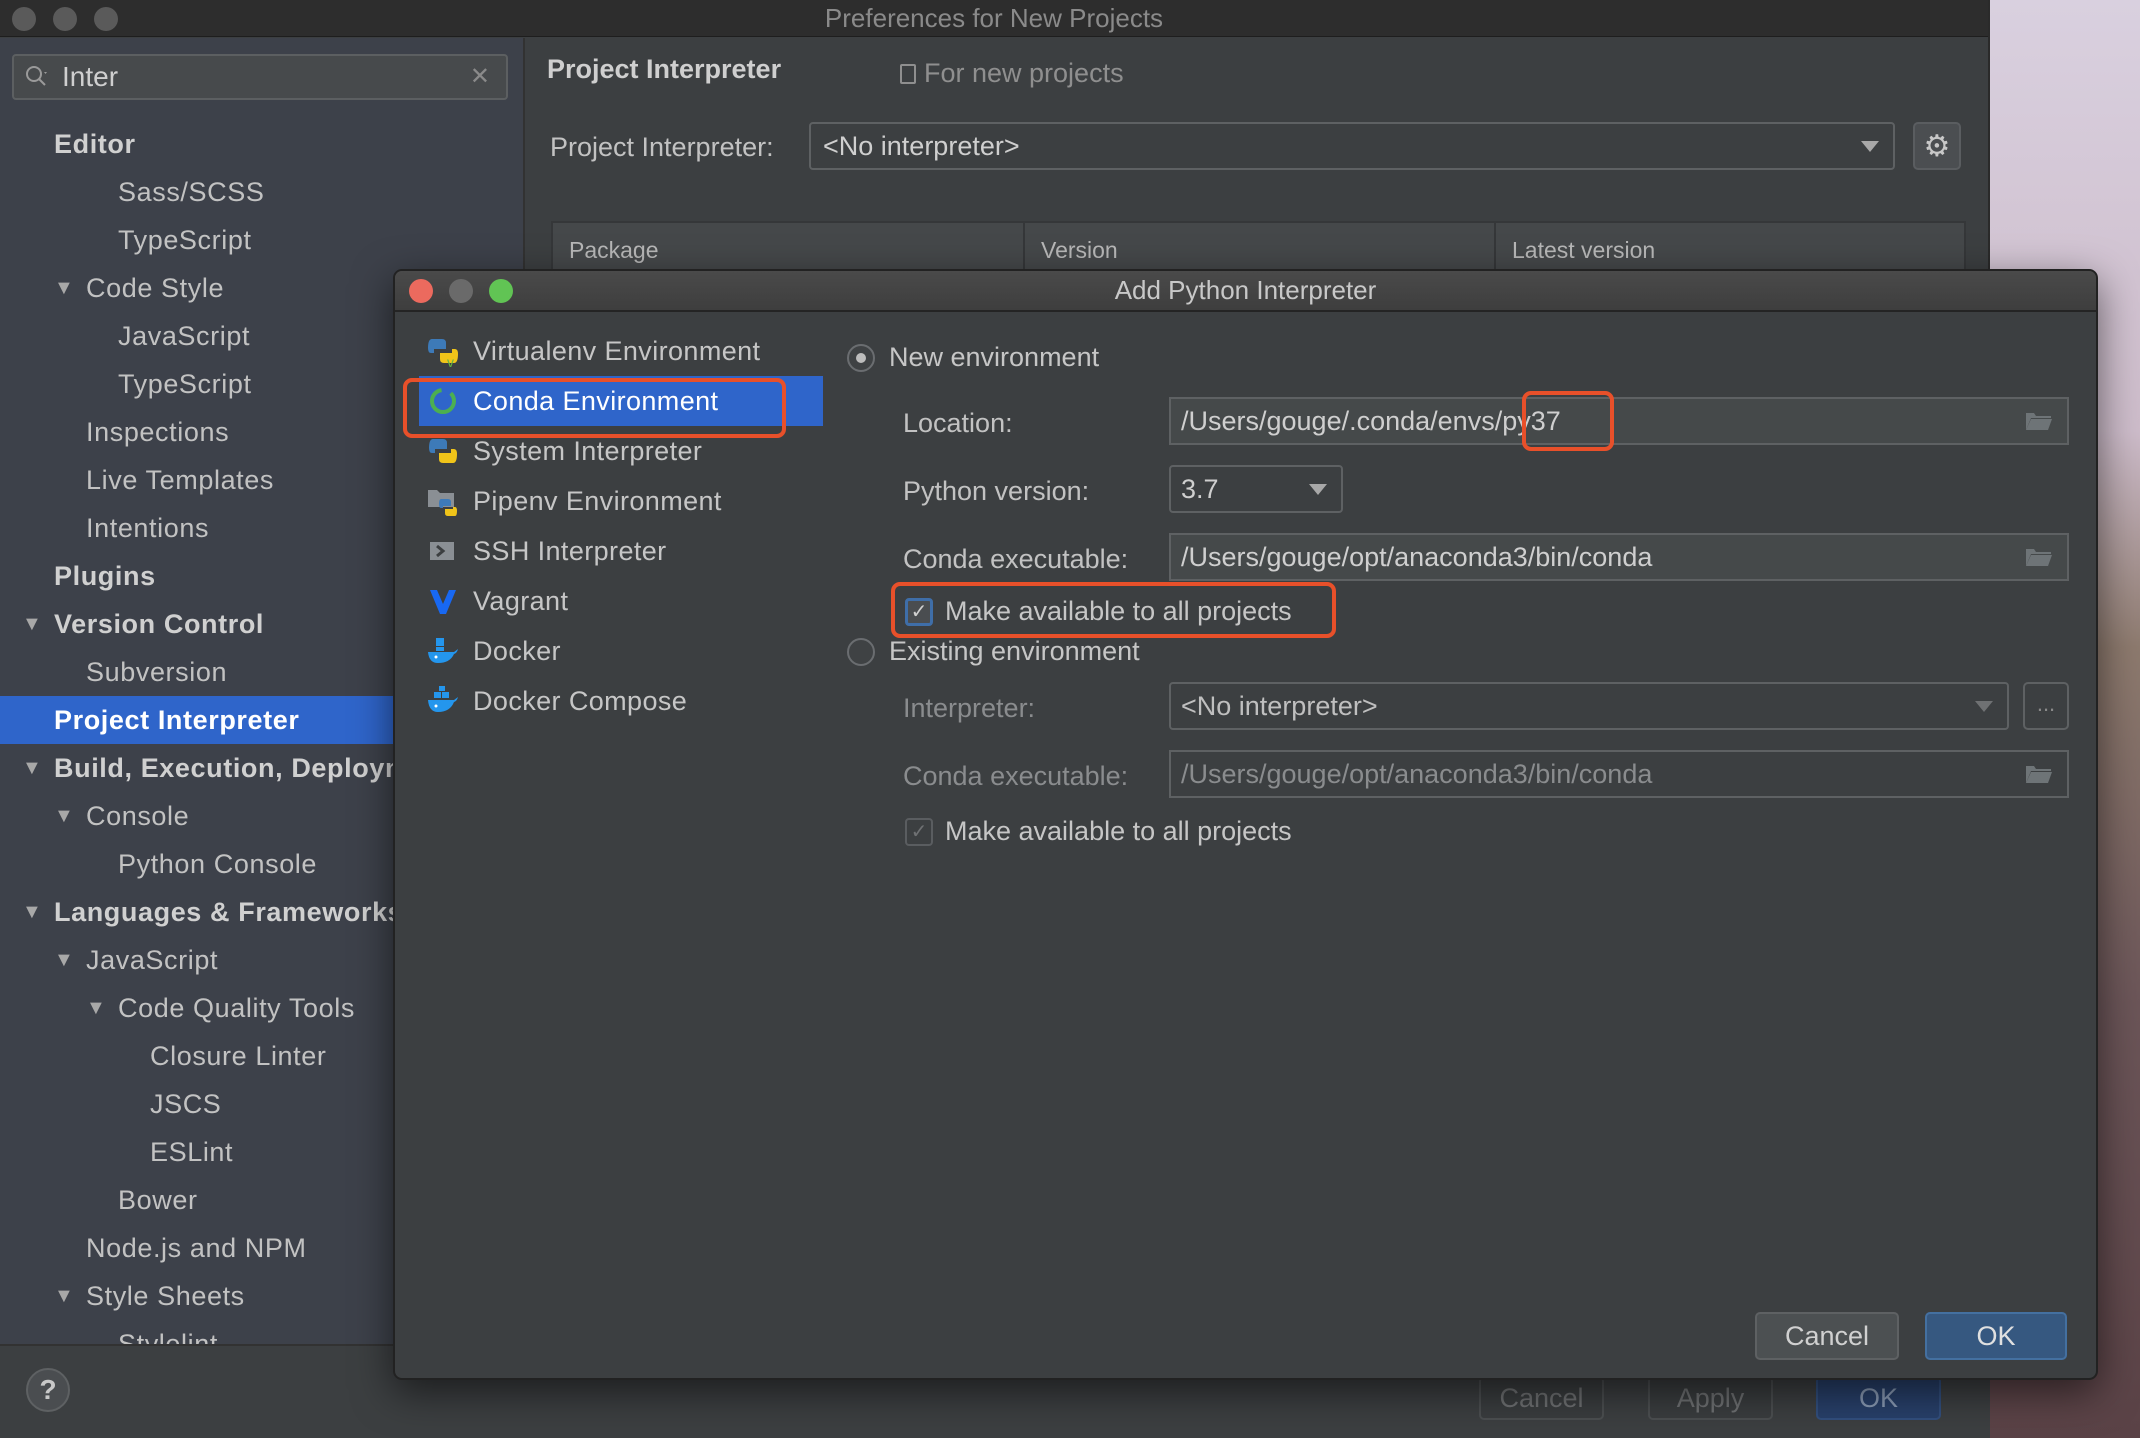 The height and width of the screenshot is (1438, 2140). What do you see at coordinates (191, 192) in the screenshot?
I see `sidebar-item-label: Sass/SCSS` at bounding box center [191, 192].